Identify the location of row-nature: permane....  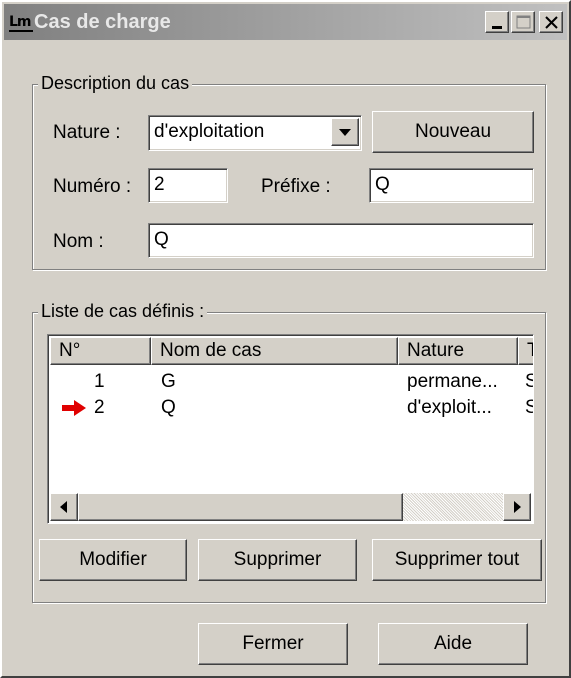
(452, 381).